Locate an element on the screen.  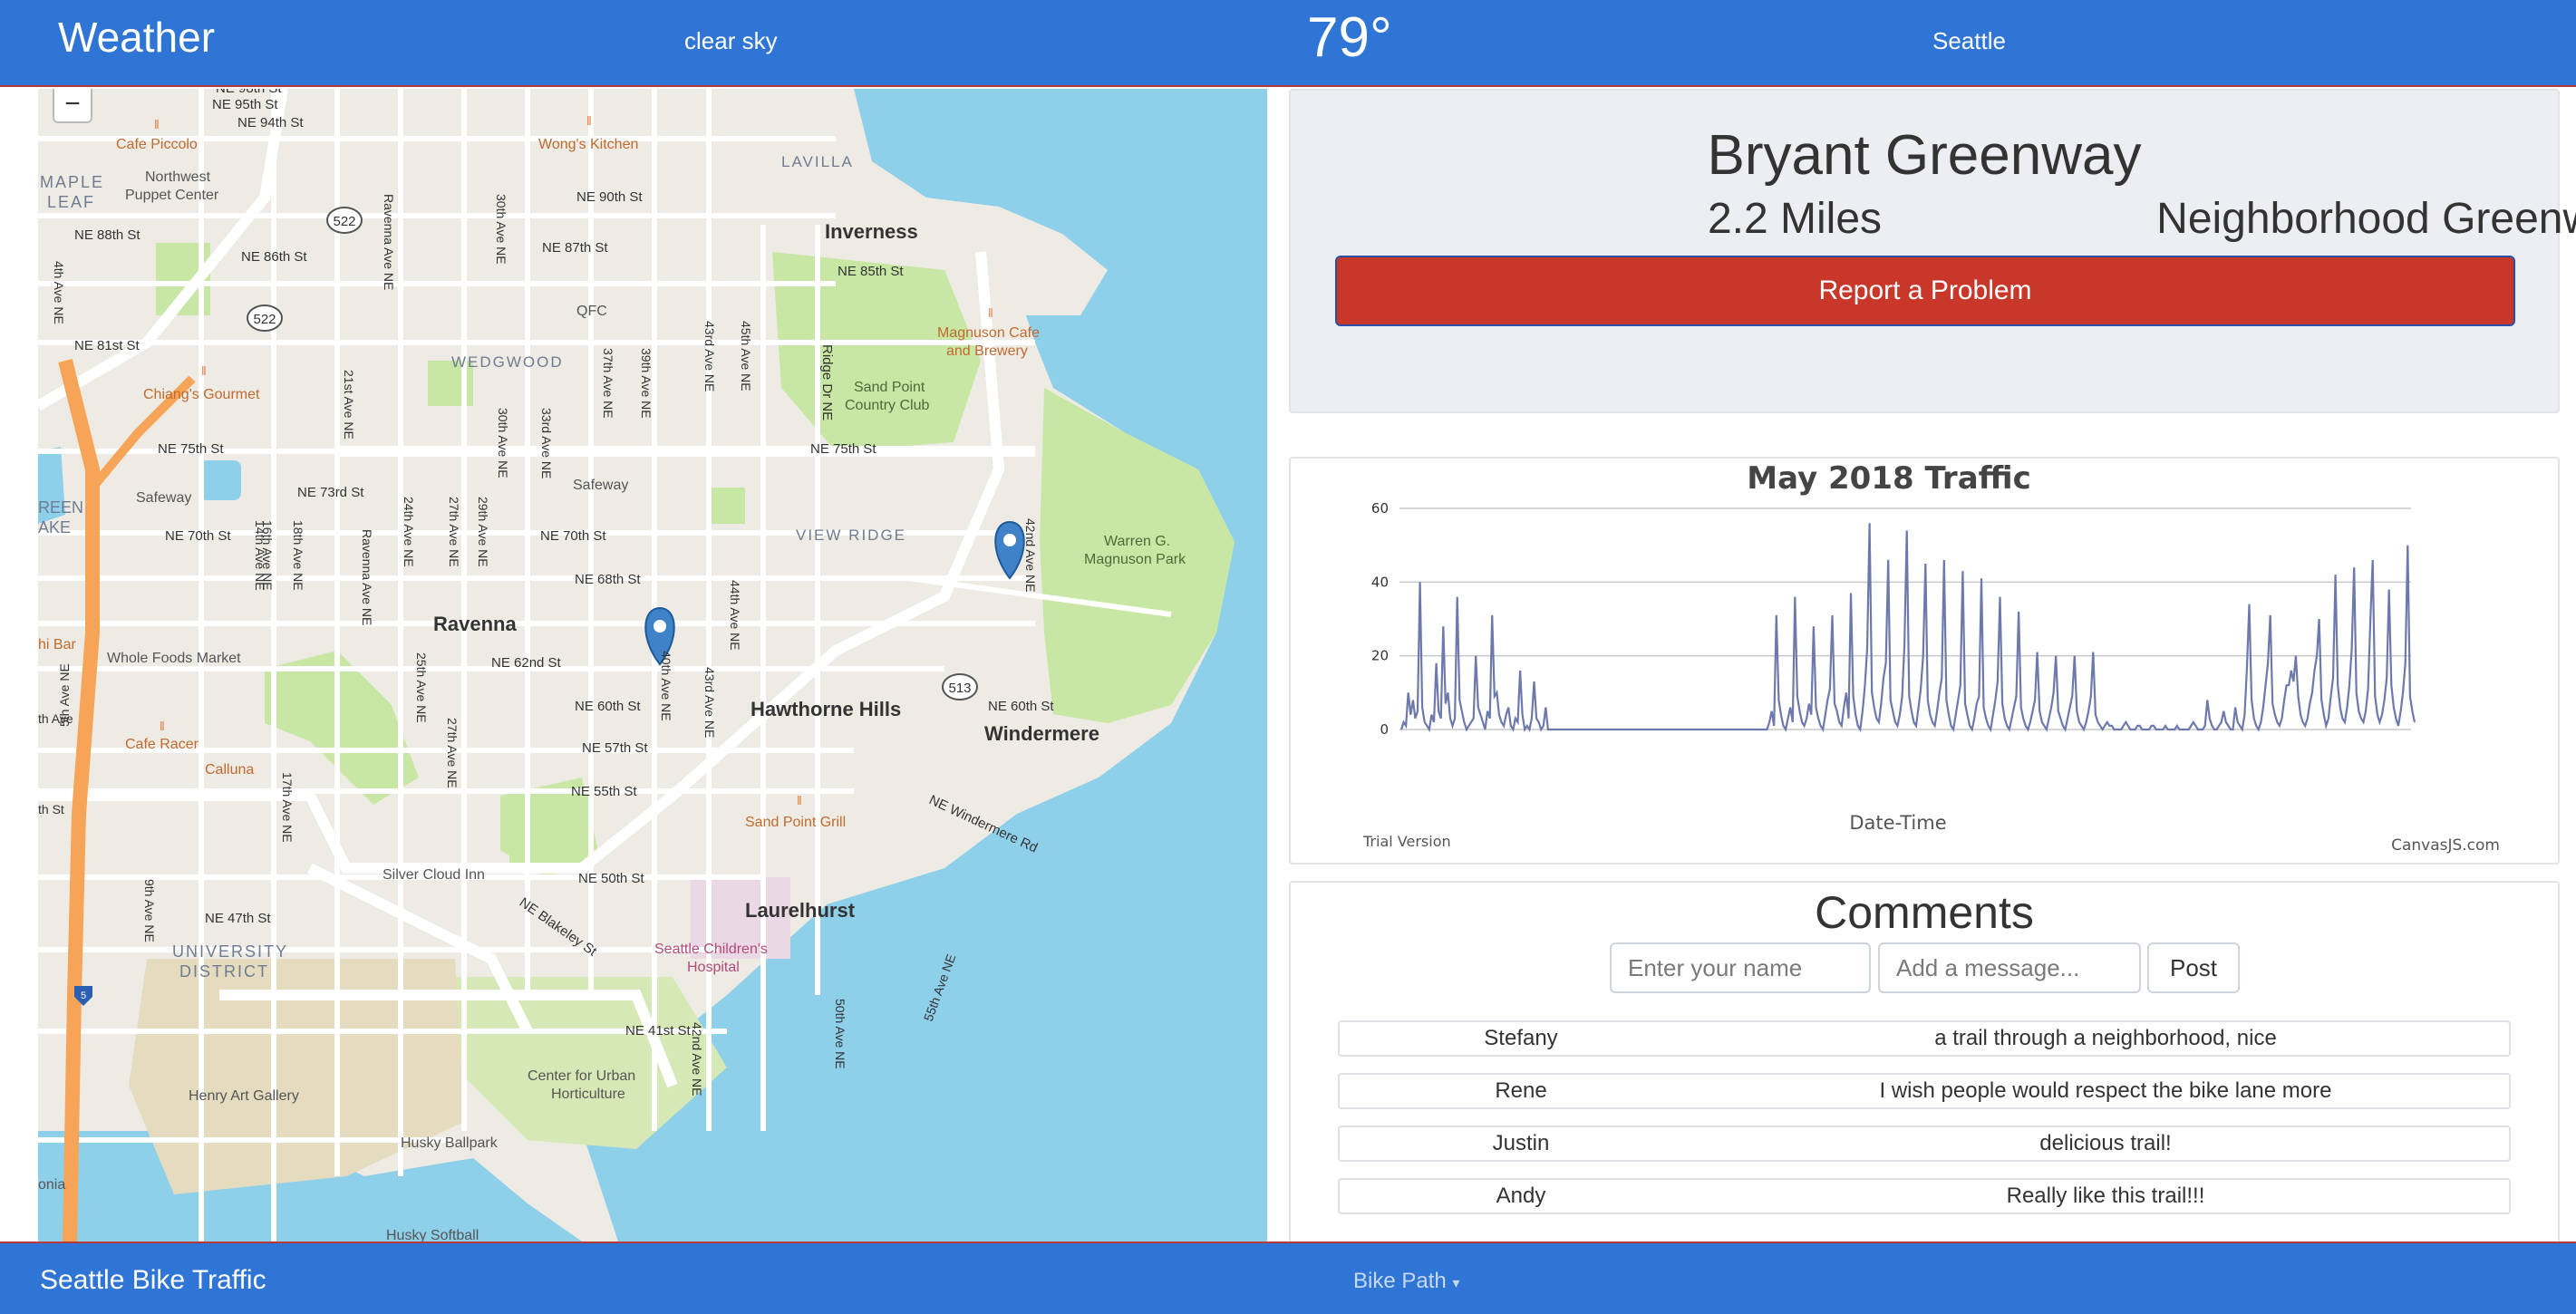
chart-canvasjs-credit: CanvasJS.com is located at coordinates (2445, 845).